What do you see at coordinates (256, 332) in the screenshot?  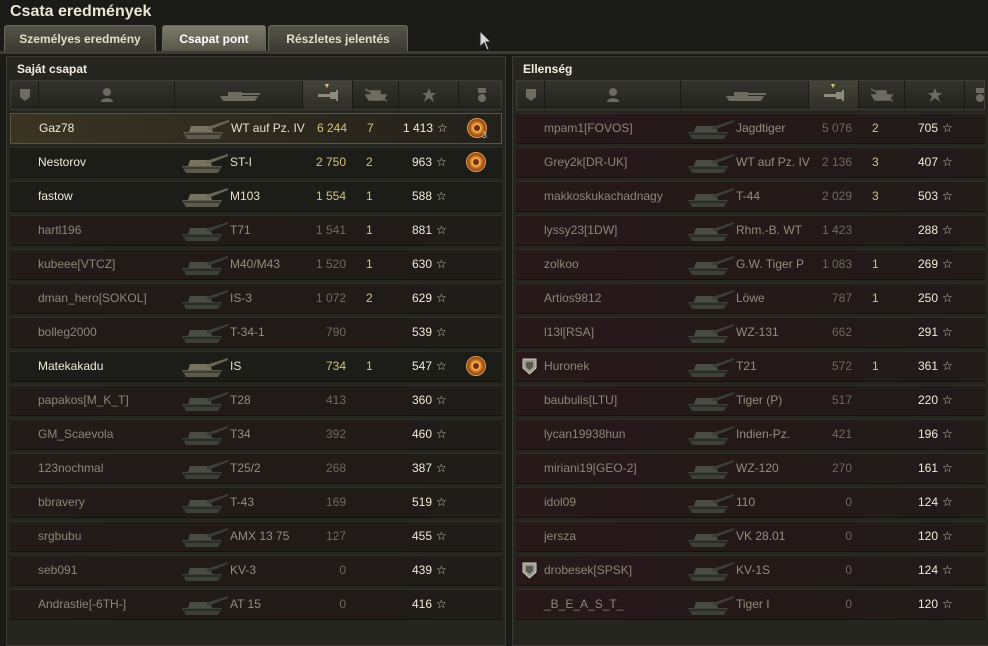 I see `player-row: bolleg2000 T-34-1 790 539 ☆` at bounding box center [256, 332].